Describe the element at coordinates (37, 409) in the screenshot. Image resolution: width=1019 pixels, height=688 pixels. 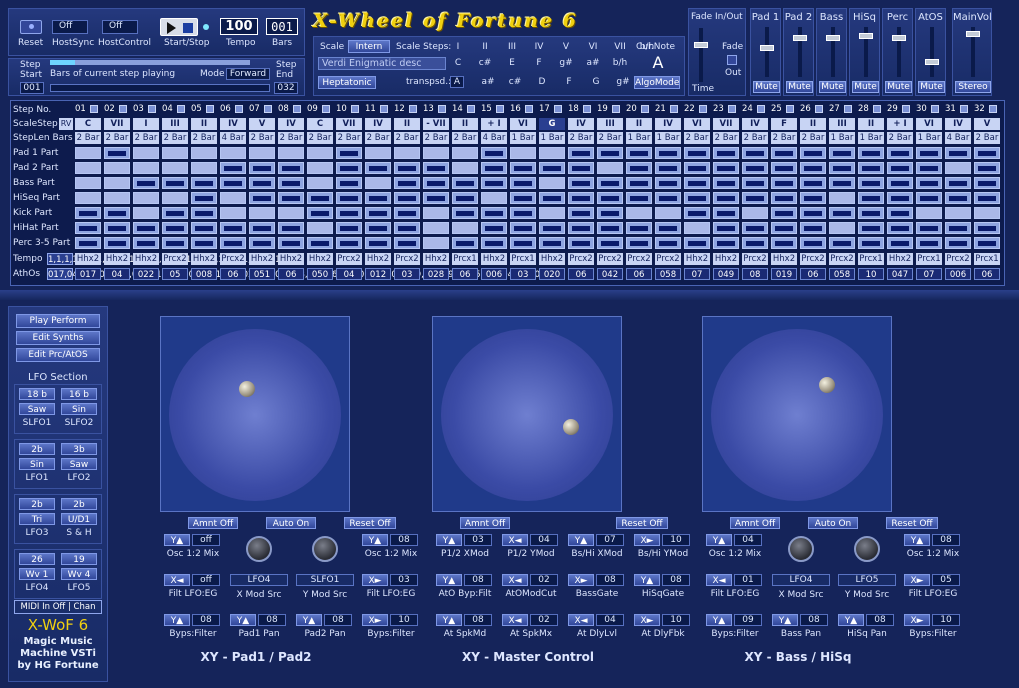
I see `lfo-wave: Saw` at that location.